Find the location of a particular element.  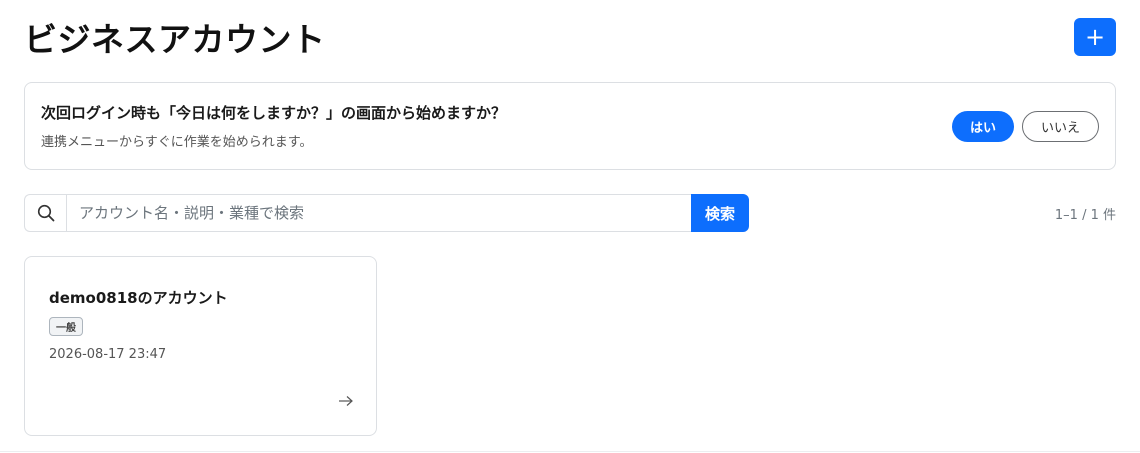

prompt-question: 次回ログイン時も「今日は何をしますか？」の画面から始めますか？ is located at coordinates (274, 113).